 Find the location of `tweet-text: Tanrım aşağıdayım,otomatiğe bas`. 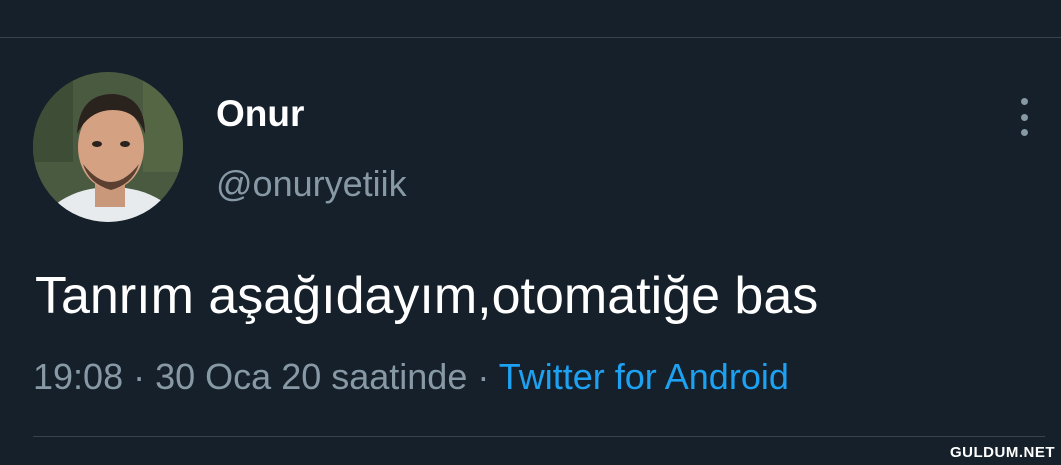

tweet-text: Tanrım aşağıdayım,otomatiğe bas is located at coordinates (427, 296).